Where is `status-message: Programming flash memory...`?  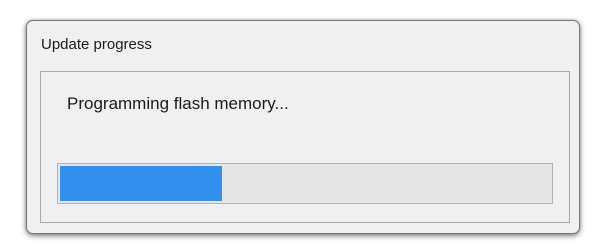
status-message: Programming flash memory... is located at coordinates (178, 103).